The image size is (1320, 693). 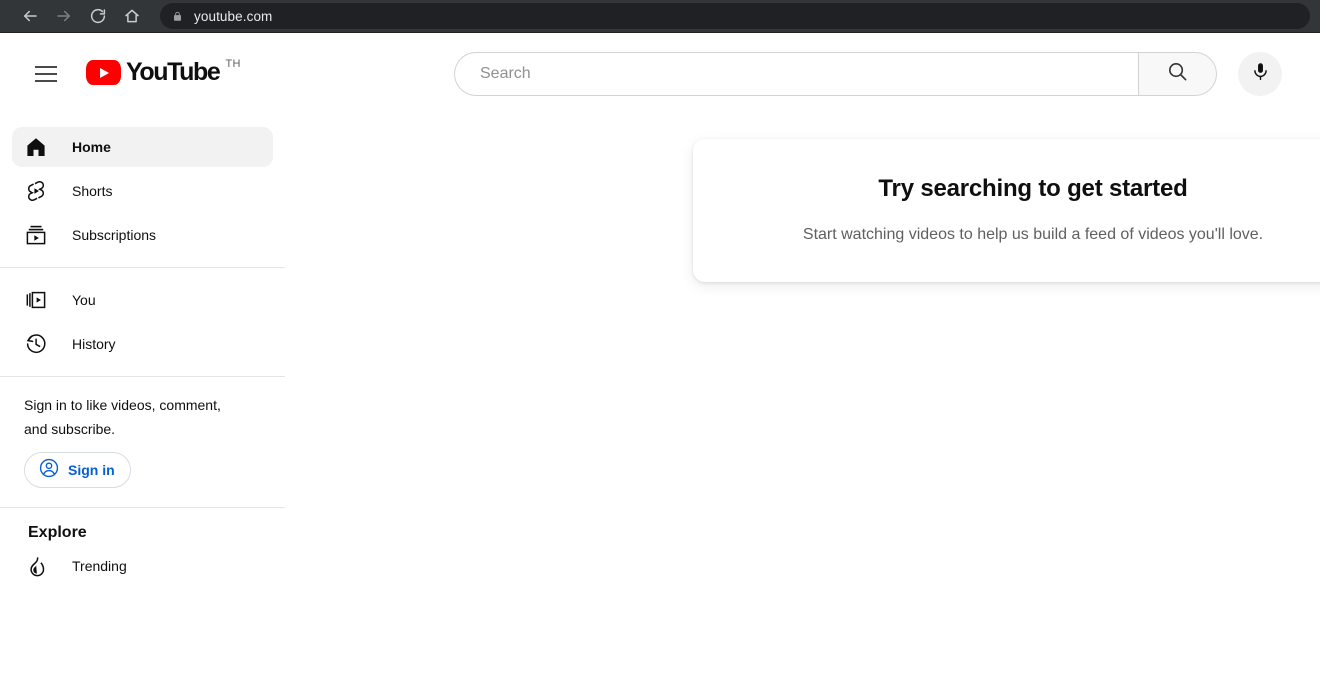 I want to click on explore-heading: Explore, so click(x=57, y=532).